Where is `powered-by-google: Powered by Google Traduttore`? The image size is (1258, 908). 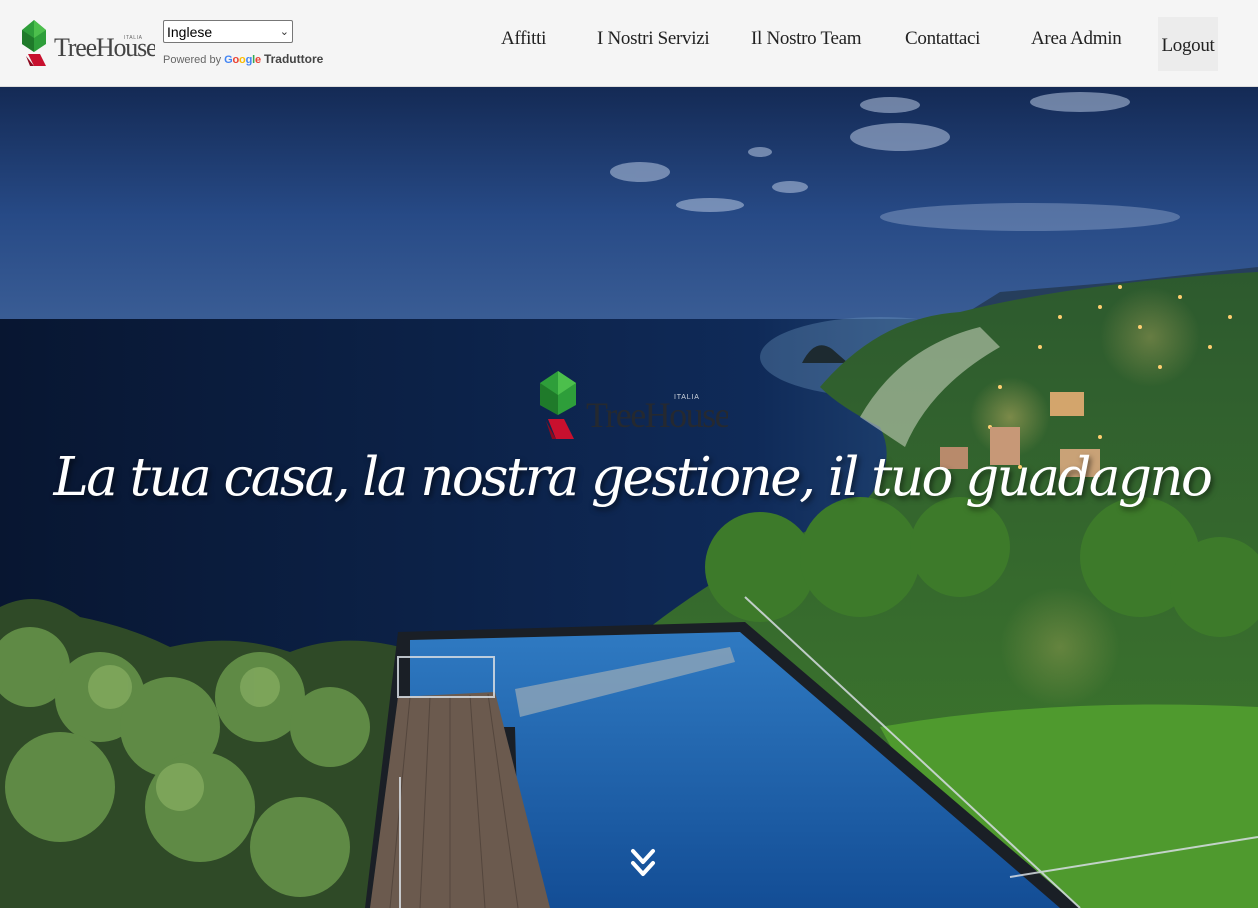 powered-by-google: Powered by Google Traduttore is located at coordinates (243, 59).